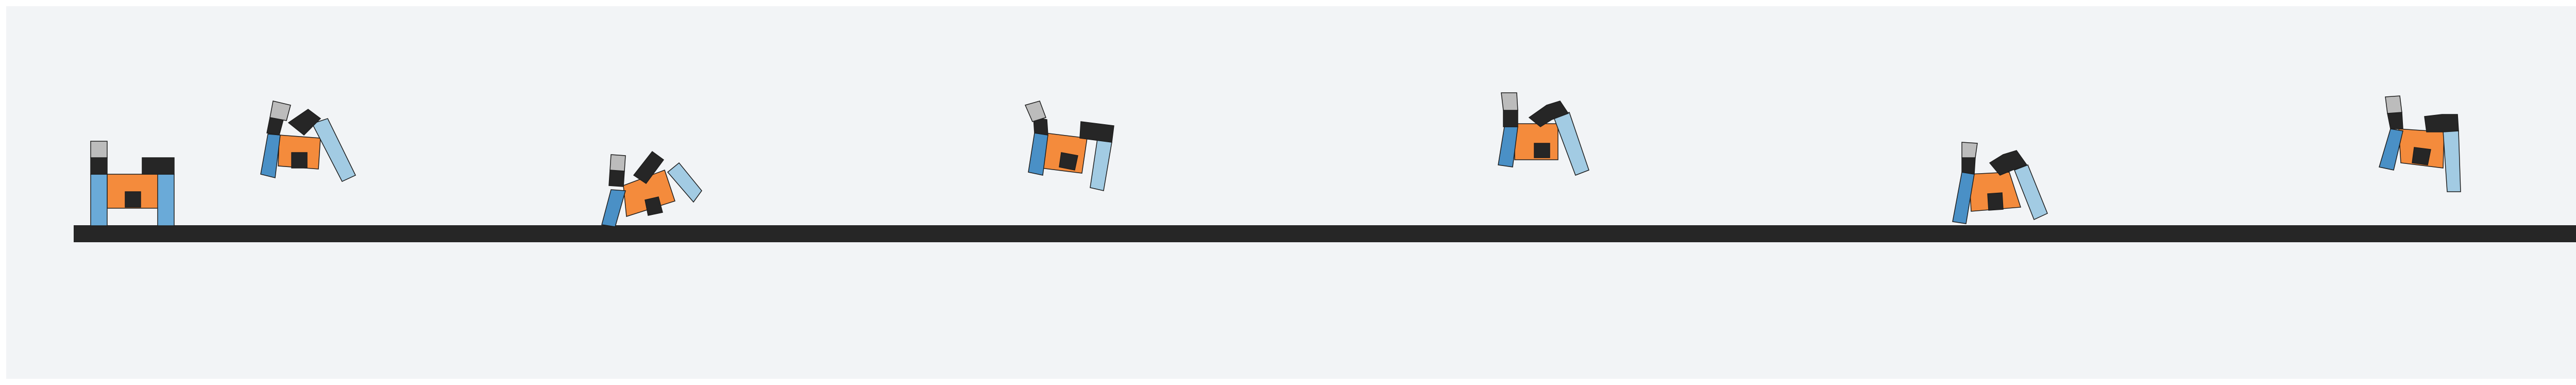 This screenshot has height=385, width=2576. I want to click on ground-bar, so click(1325, 233).